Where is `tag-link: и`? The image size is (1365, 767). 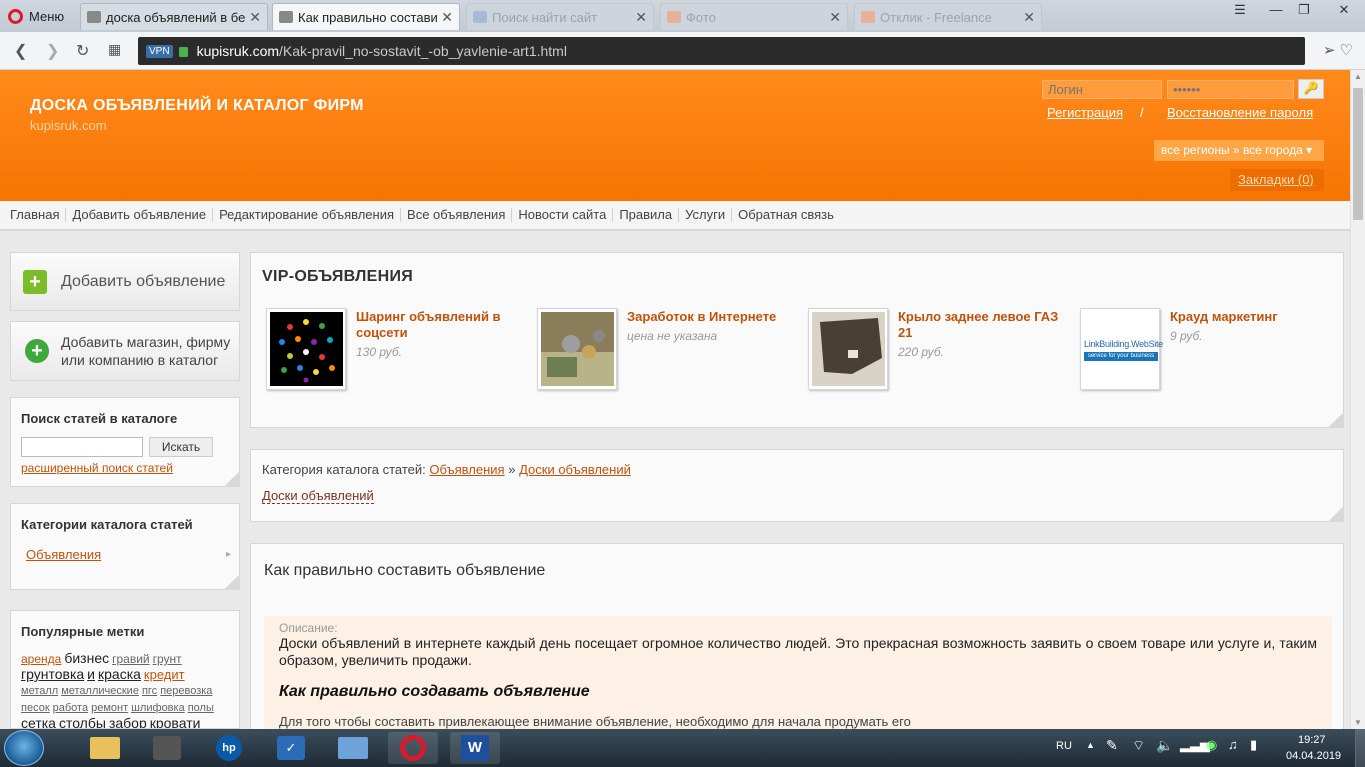
tag-link: и is located at coordinates (91, 674).